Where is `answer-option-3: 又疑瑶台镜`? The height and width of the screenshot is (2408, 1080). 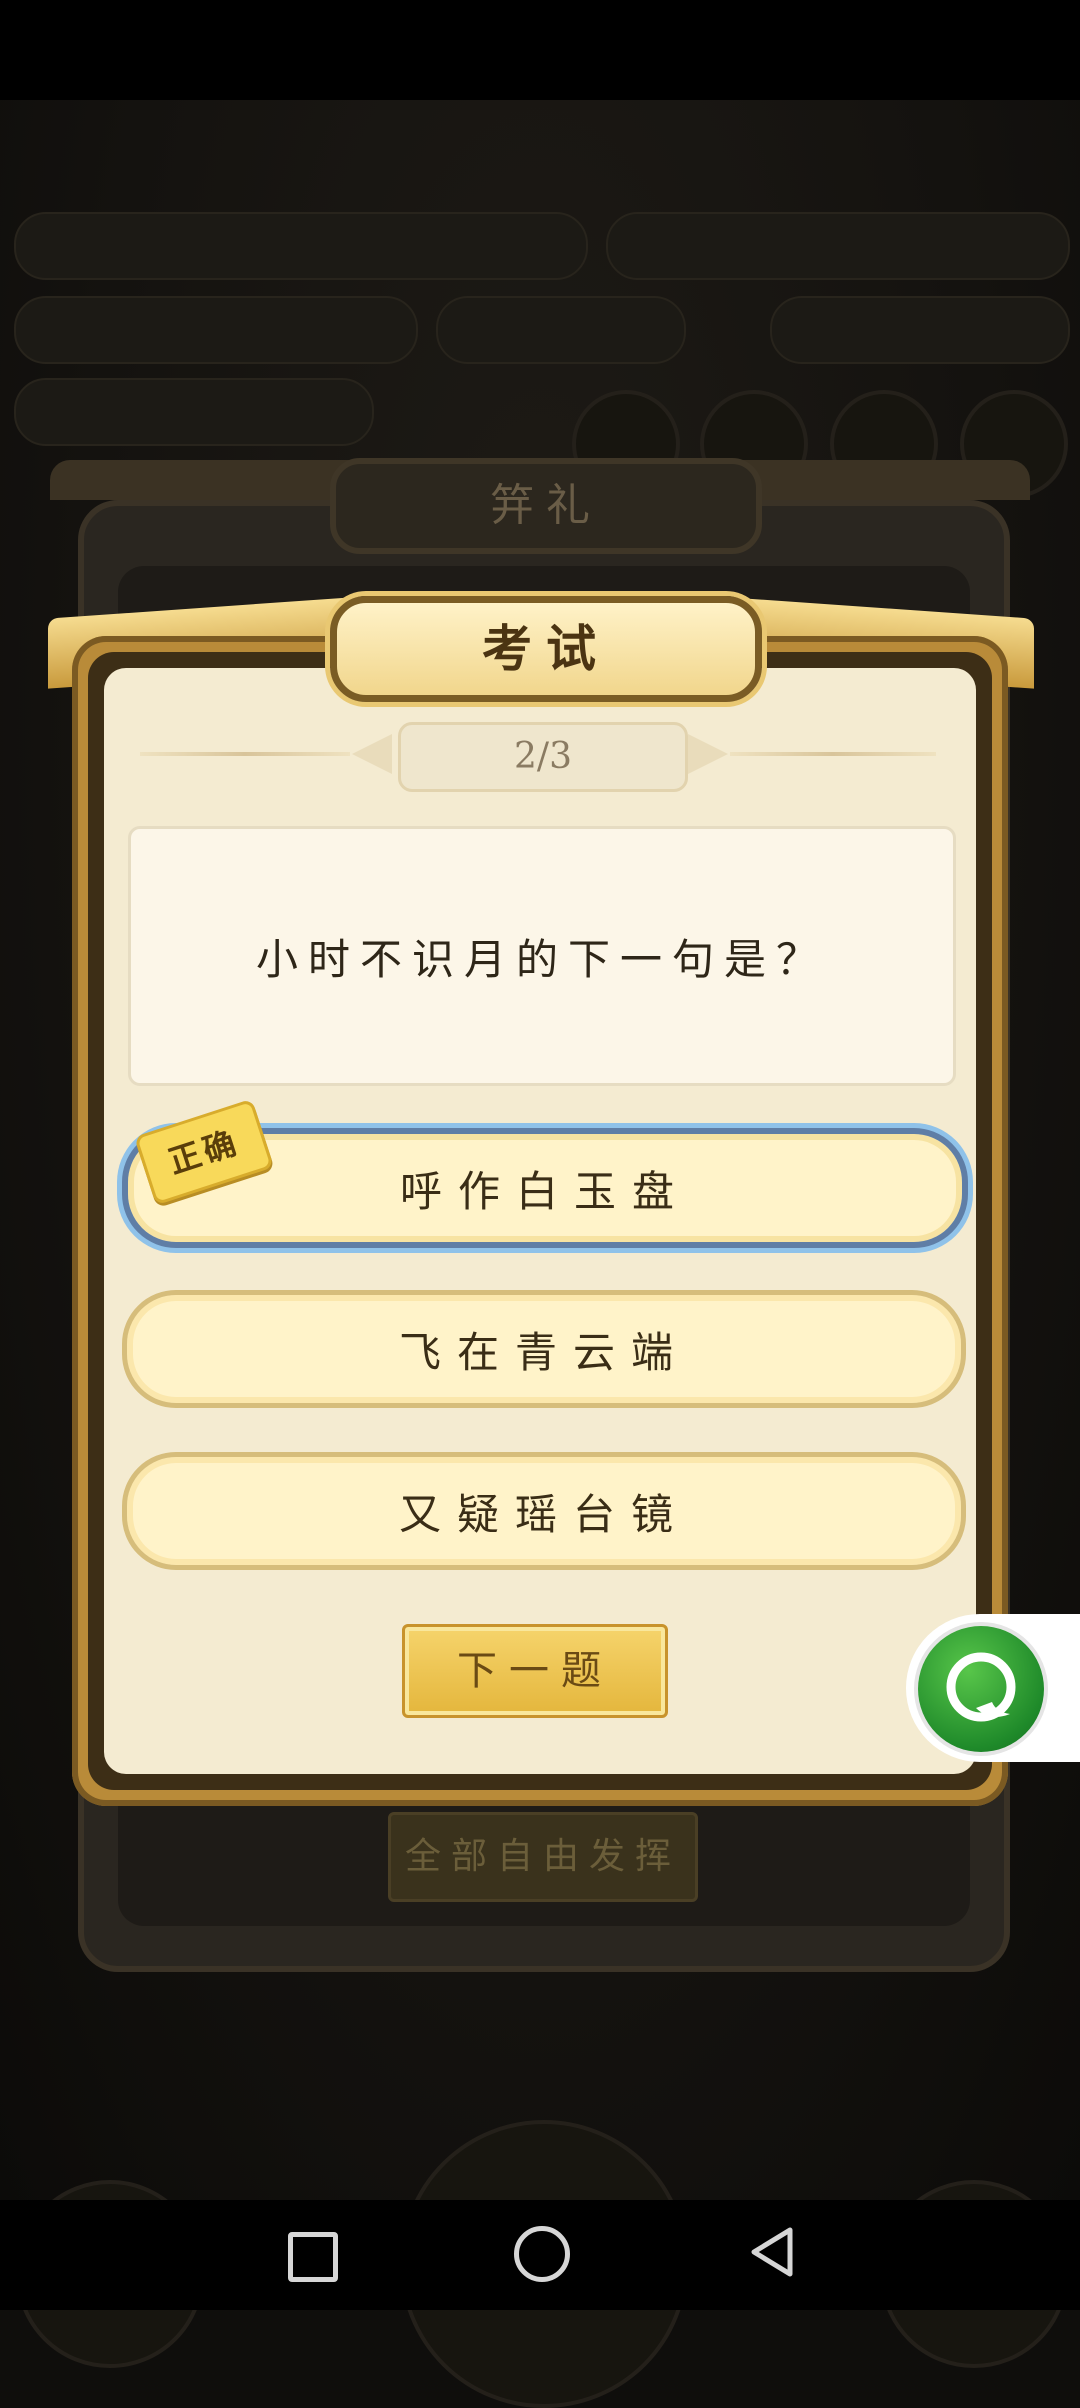
answer-option-3: 又疑瑶台镜 is located at coordinates (544, 1511).